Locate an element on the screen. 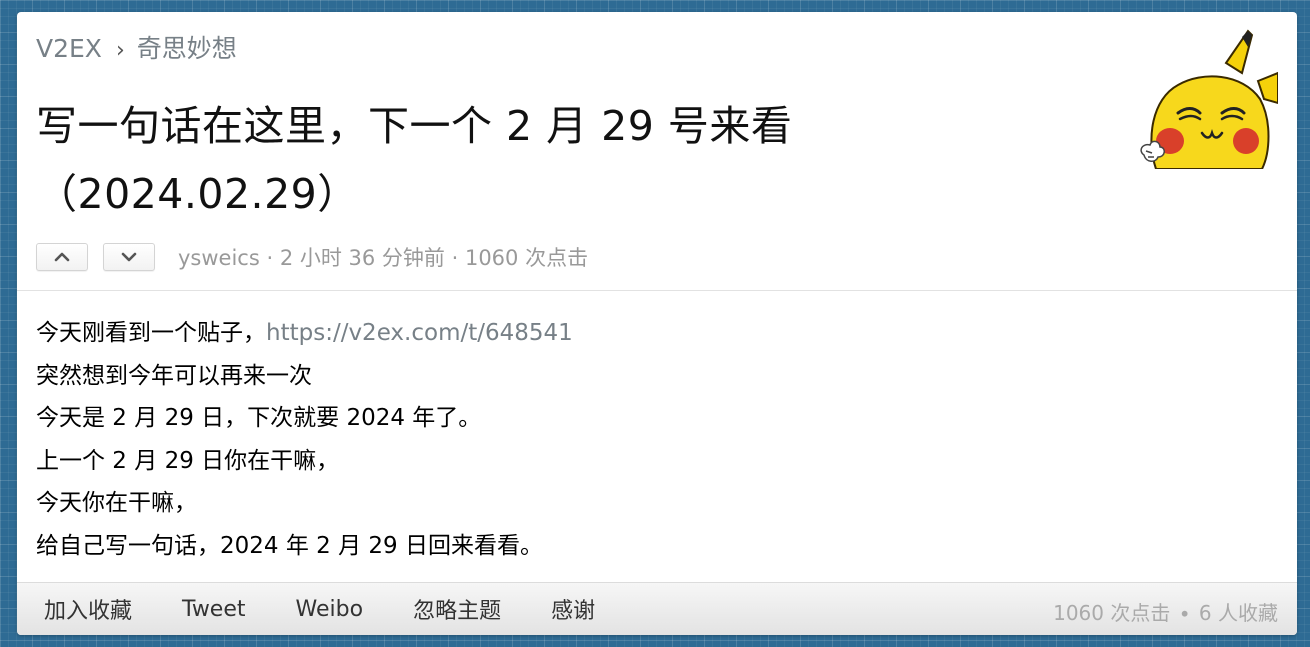  click-count: 1060 次点击 is located at coordinates (1112, 613).